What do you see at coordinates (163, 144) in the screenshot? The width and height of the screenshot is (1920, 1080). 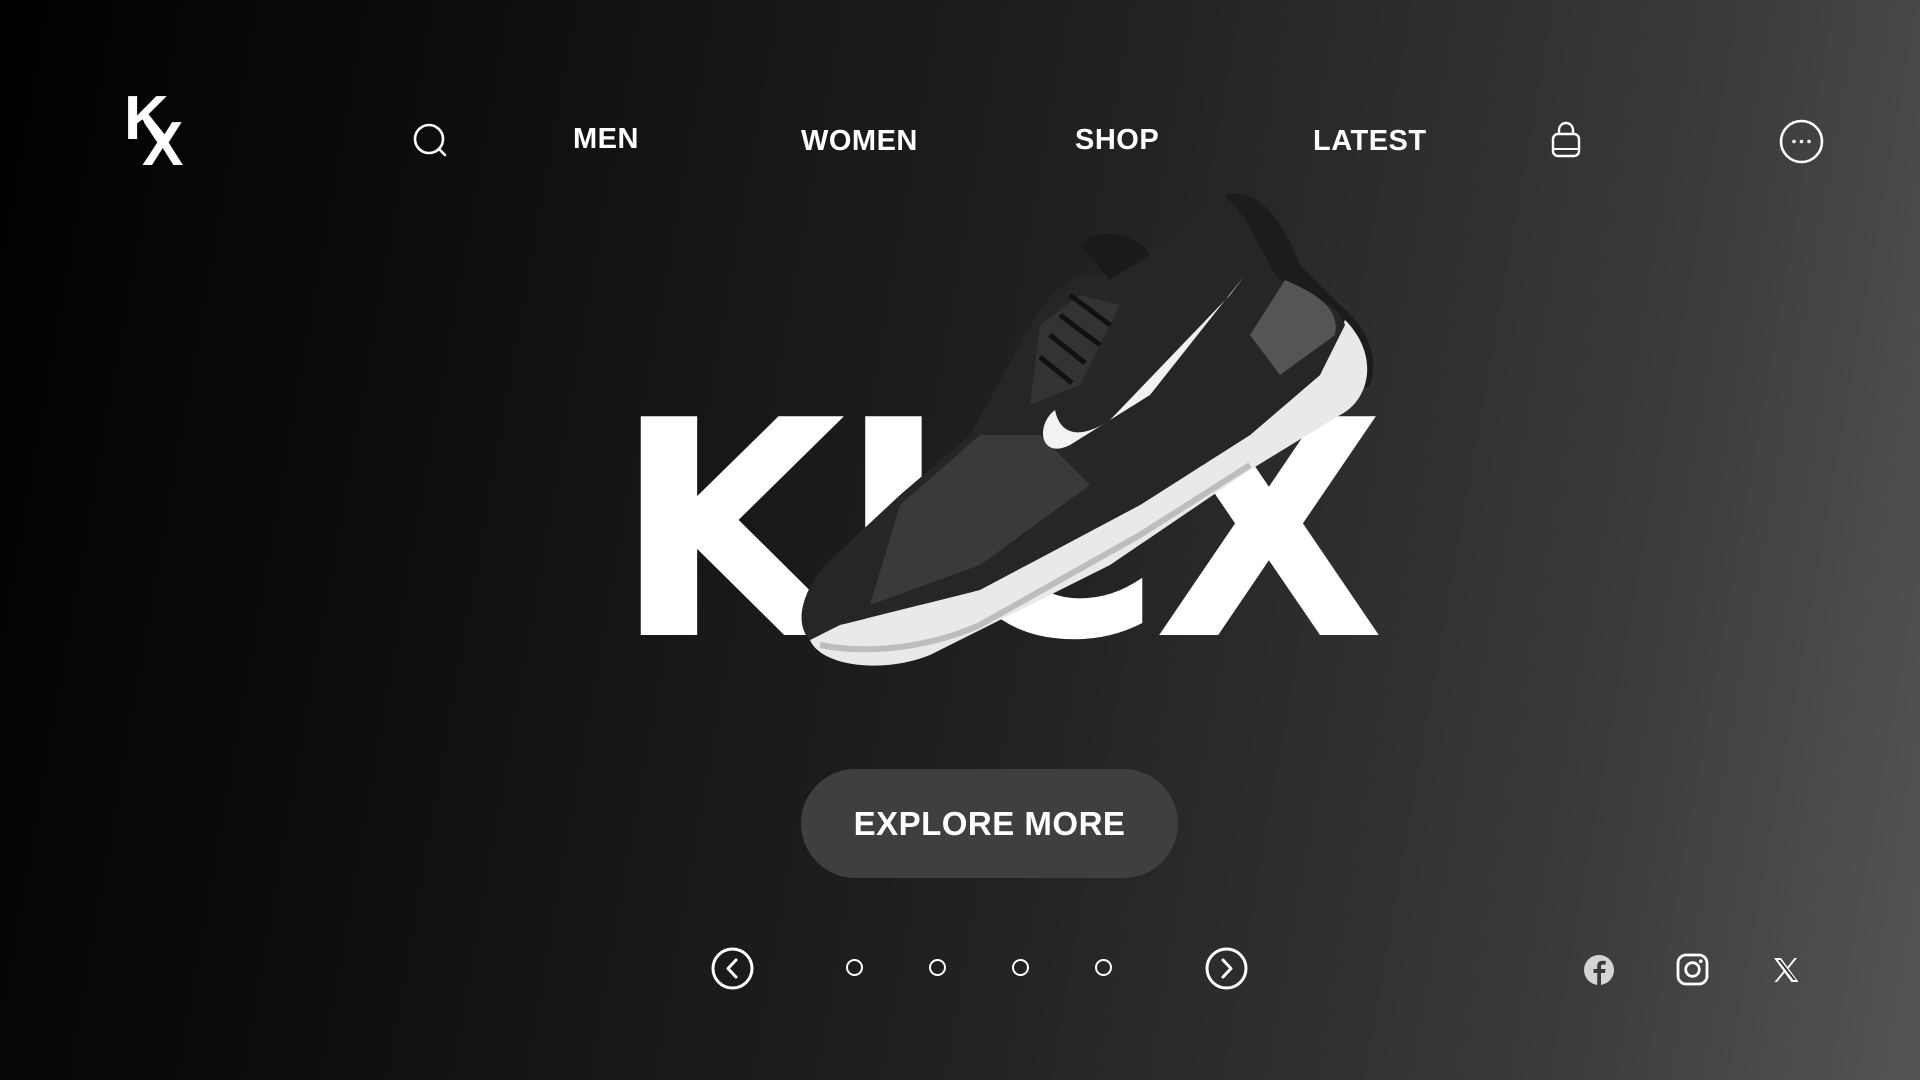 I see `logo-letter-x: X` at bounding box center [163, 144].